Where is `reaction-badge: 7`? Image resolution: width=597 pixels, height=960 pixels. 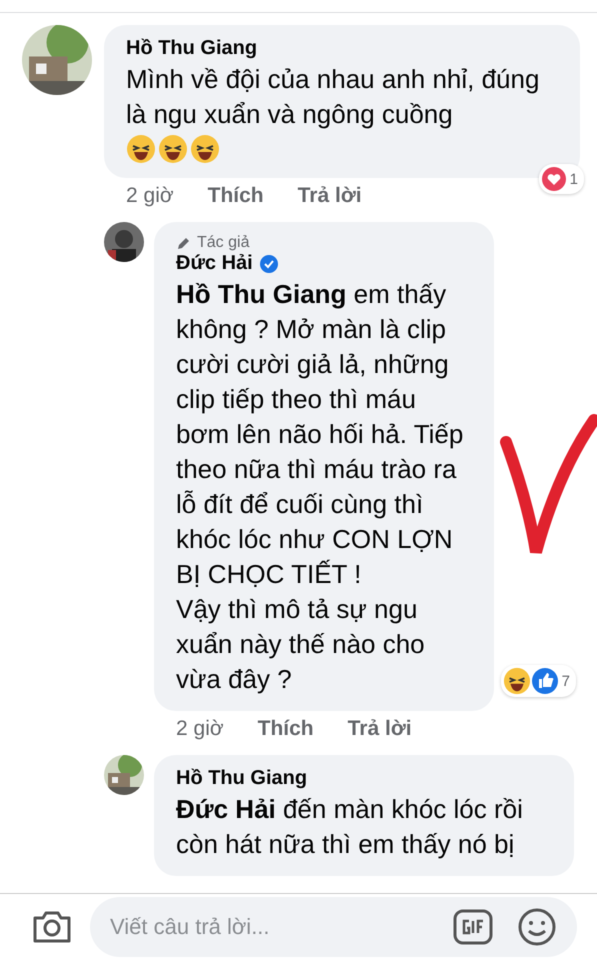
reaction-badge: 7 is located at coordinates (538, 681).